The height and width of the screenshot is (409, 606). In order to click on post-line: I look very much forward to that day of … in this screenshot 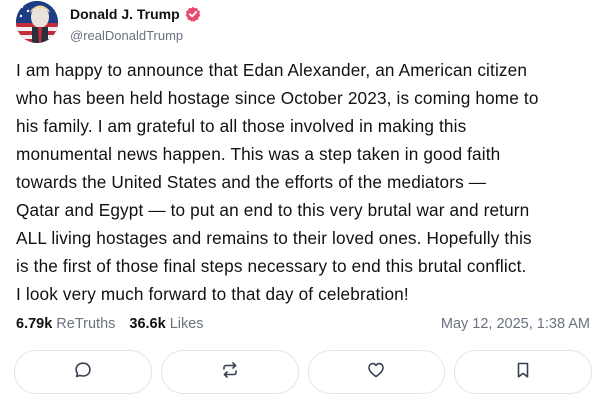, I will do `click(212, 294)`.